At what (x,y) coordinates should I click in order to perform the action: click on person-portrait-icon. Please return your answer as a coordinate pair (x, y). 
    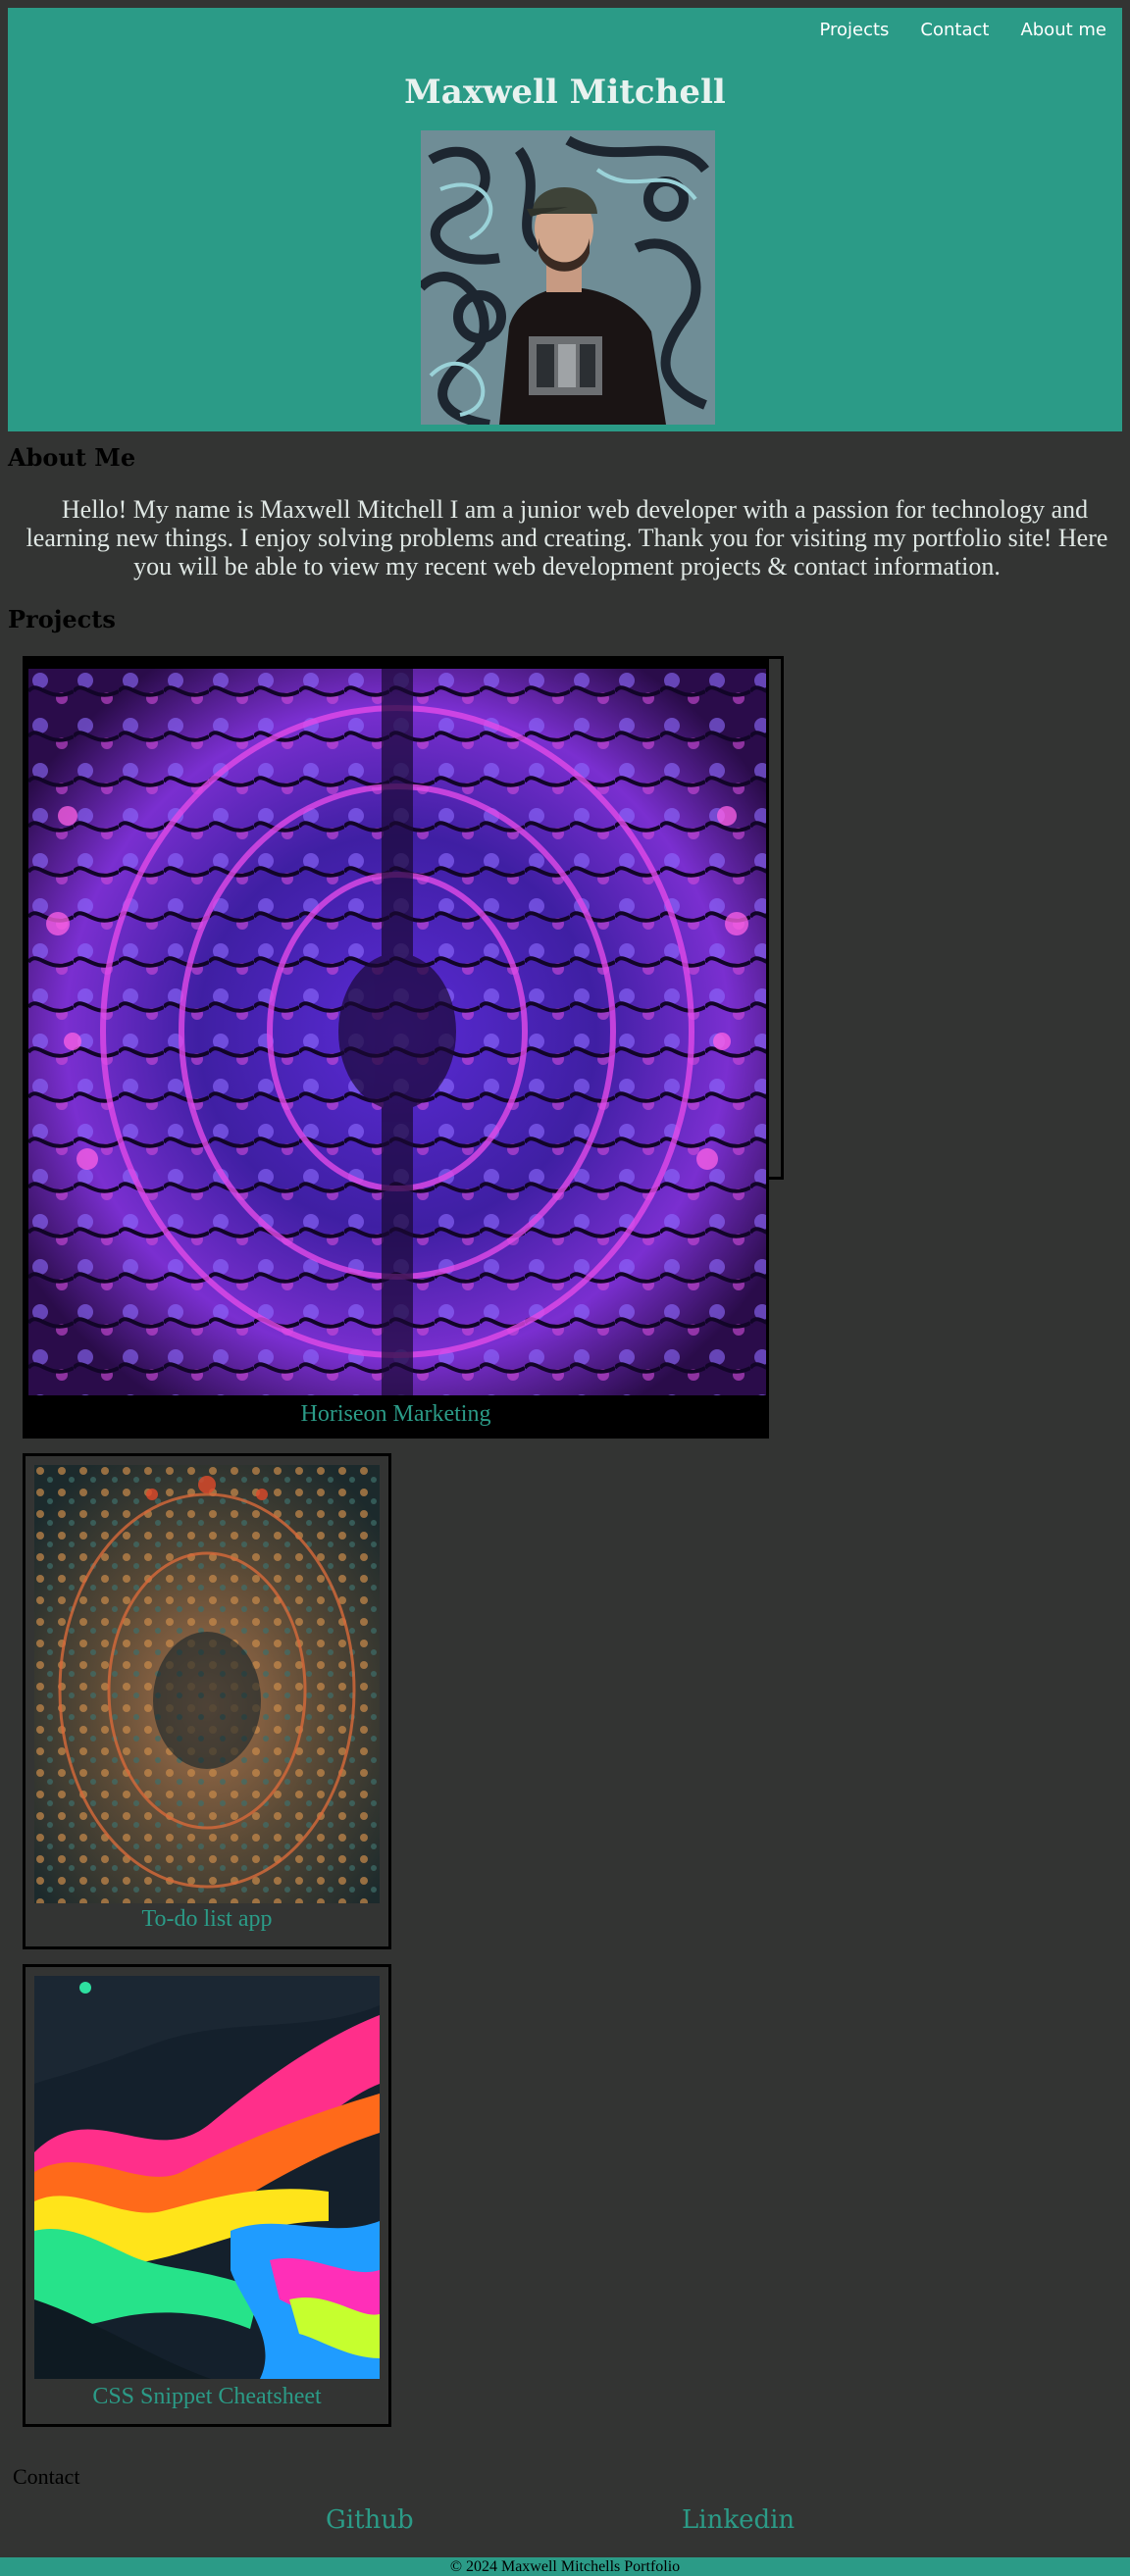
    Looking at the image, I should click on (568, 278).